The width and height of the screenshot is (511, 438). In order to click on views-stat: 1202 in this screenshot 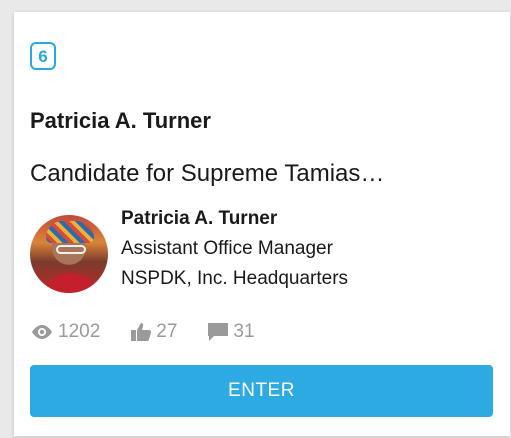, I will do `click(65, 332)`.